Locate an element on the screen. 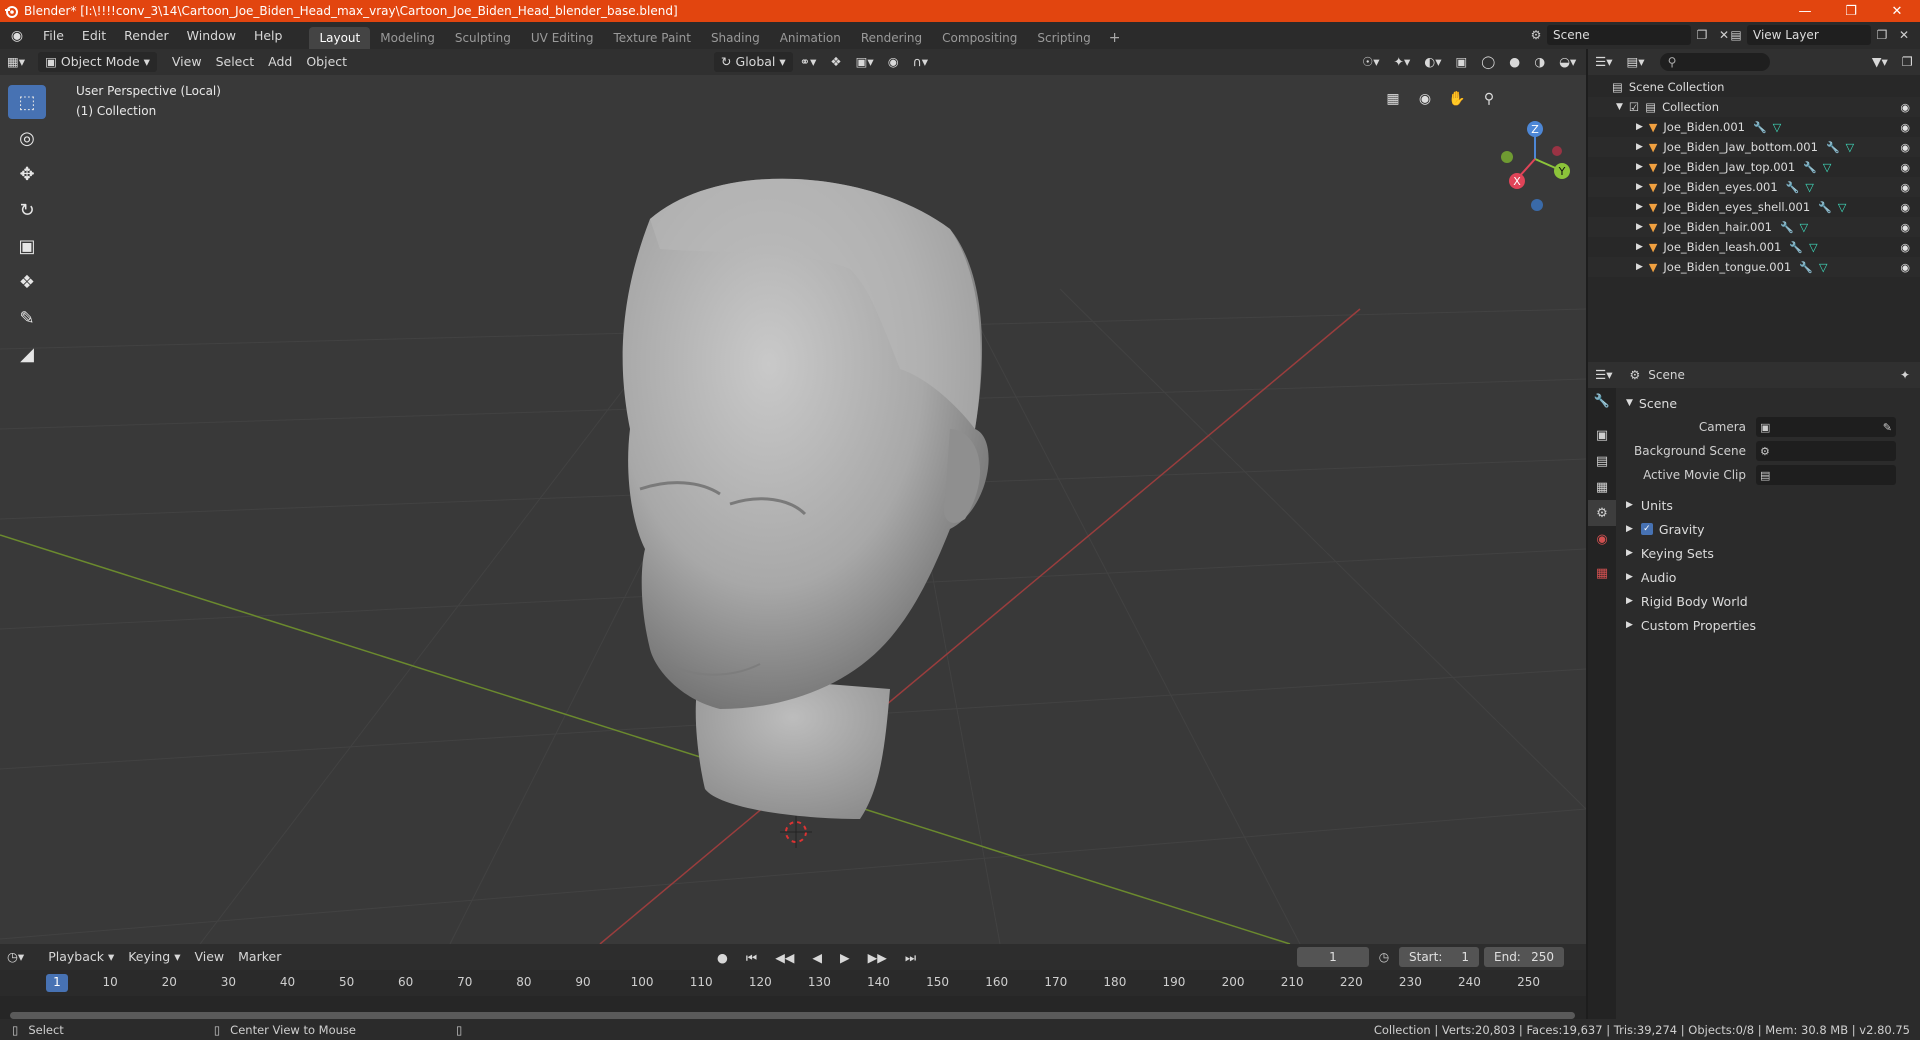 The image size is (1920, 1040). tab-texture-paint: Texture Paint is located at coordinates (652, 38).